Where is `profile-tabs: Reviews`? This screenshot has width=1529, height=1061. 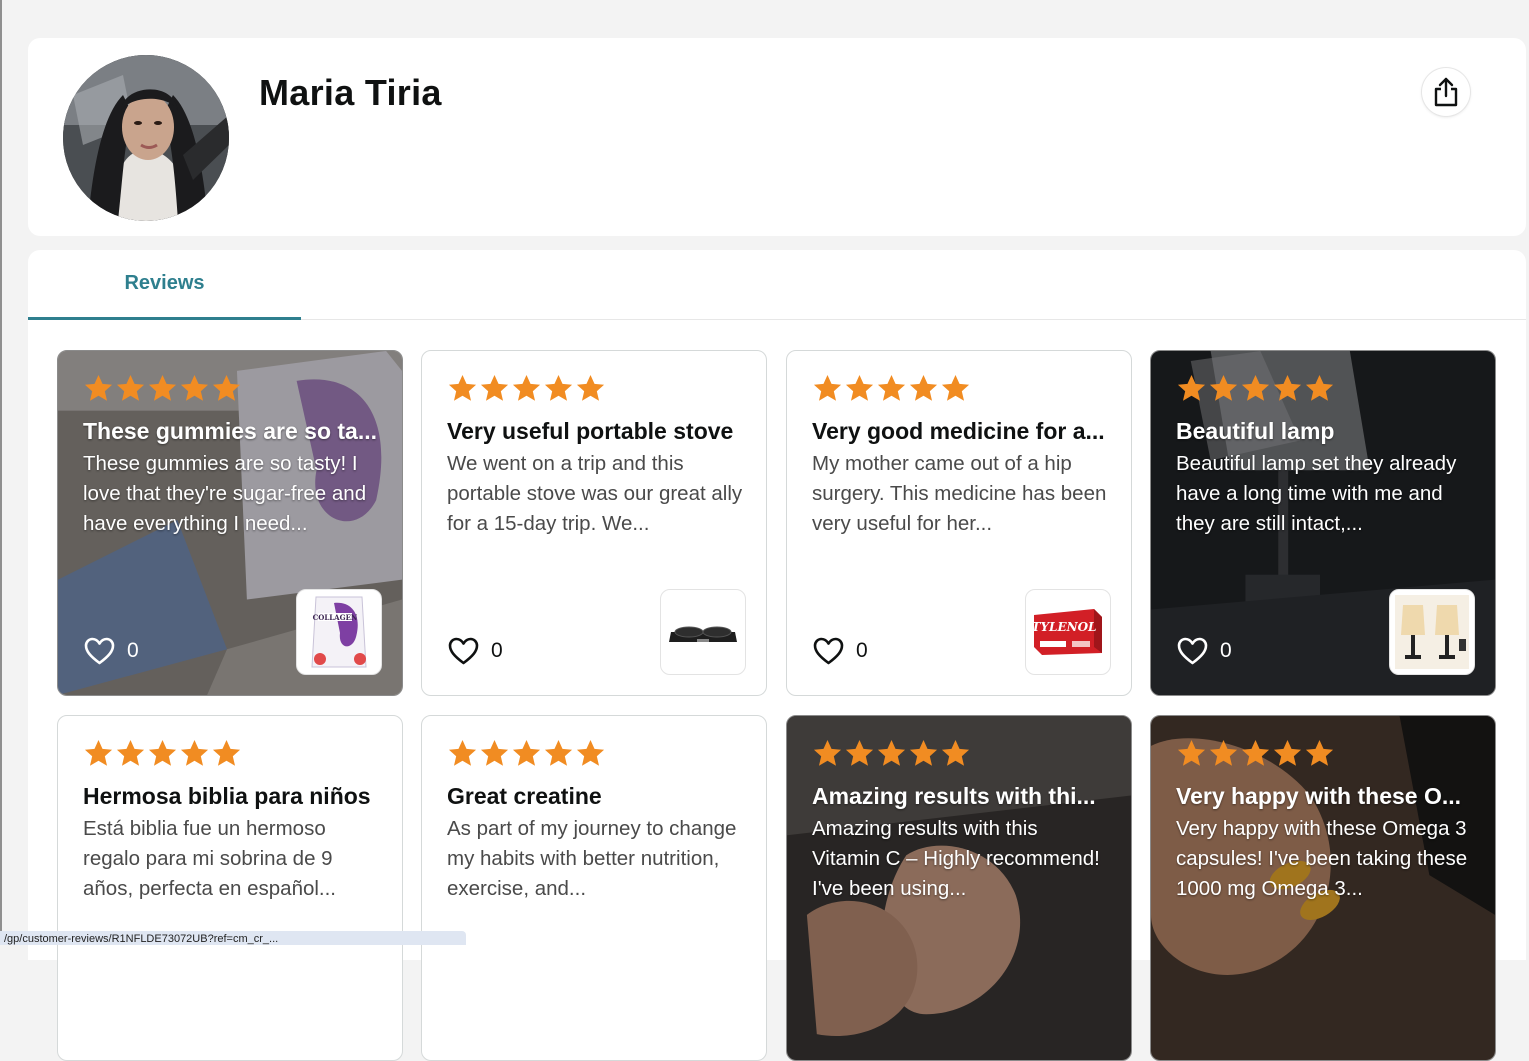 profile-tabs: Reviews is located at coordinates (777, 285).